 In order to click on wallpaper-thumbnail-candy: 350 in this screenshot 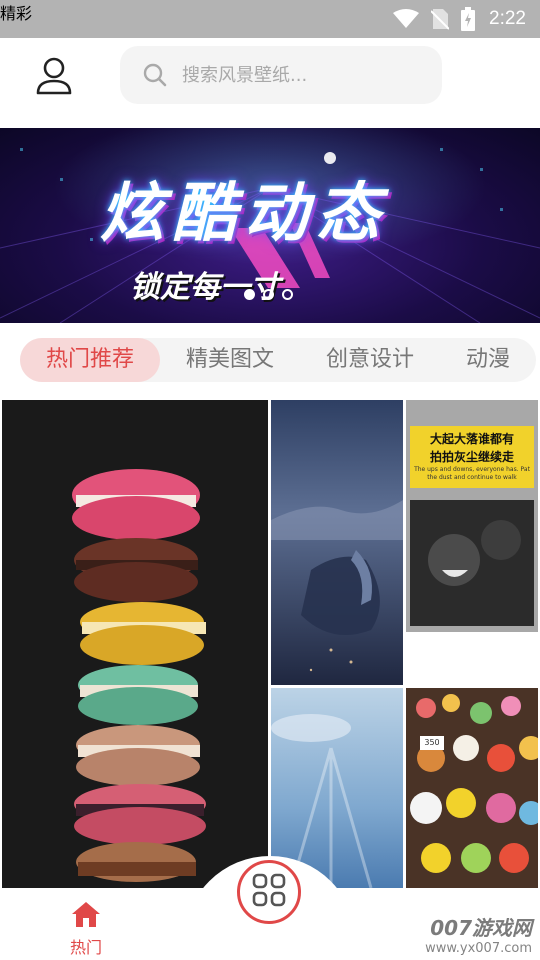, I will do `click(472, 788)`.